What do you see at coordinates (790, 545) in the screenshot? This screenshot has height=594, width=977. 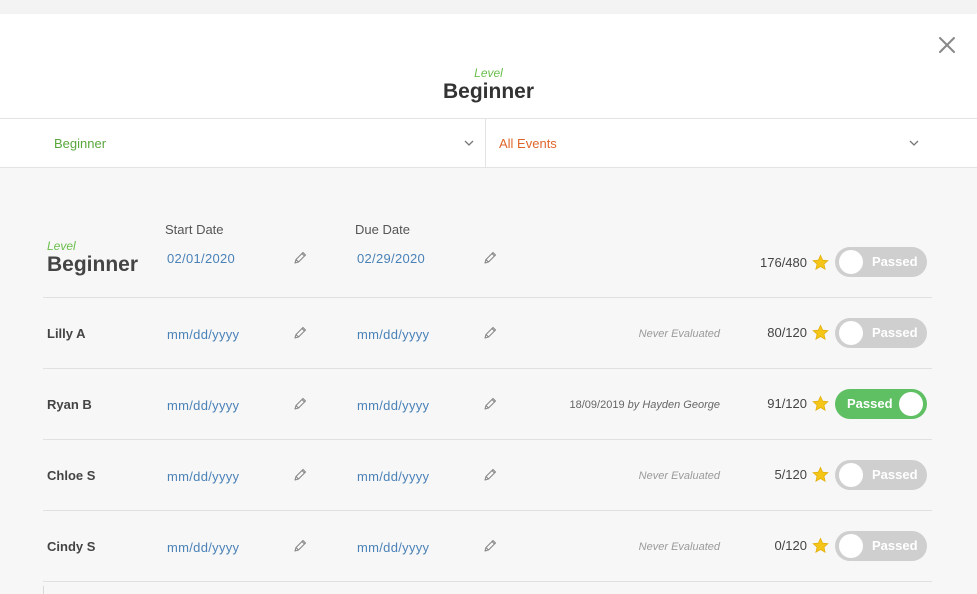 I see `student-score: 0/120` at bounding box center [790, 545].